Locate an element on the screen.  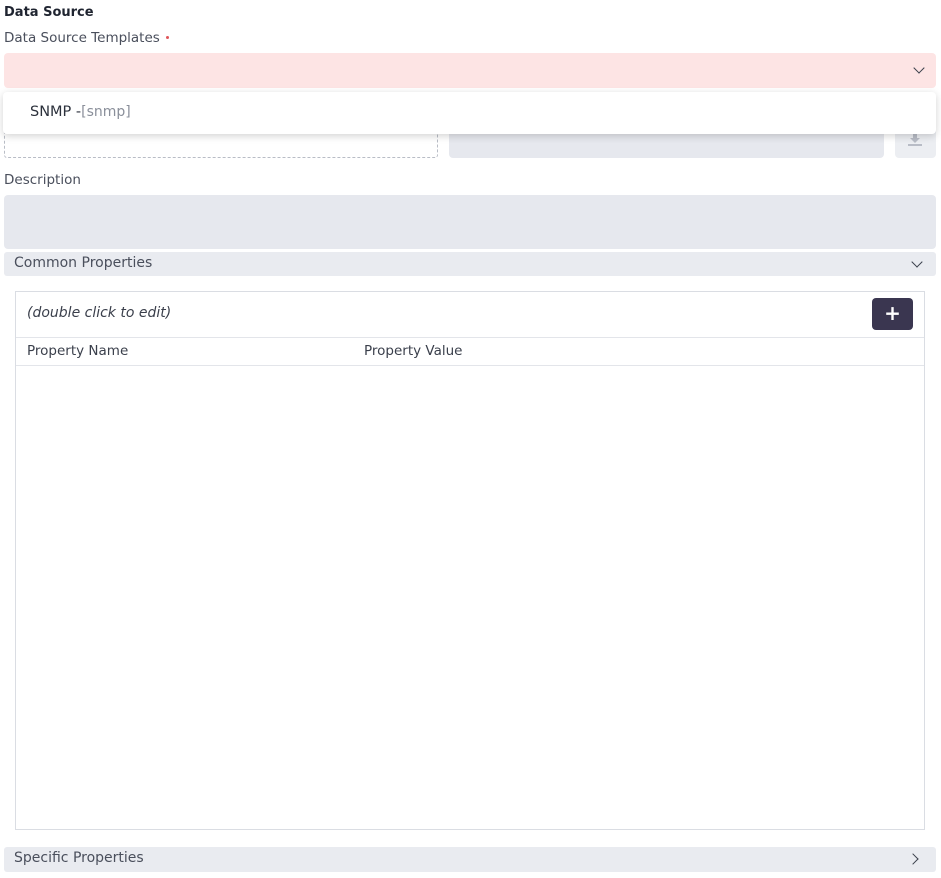
chevron-right-icon is located at coordinates (913, 859).